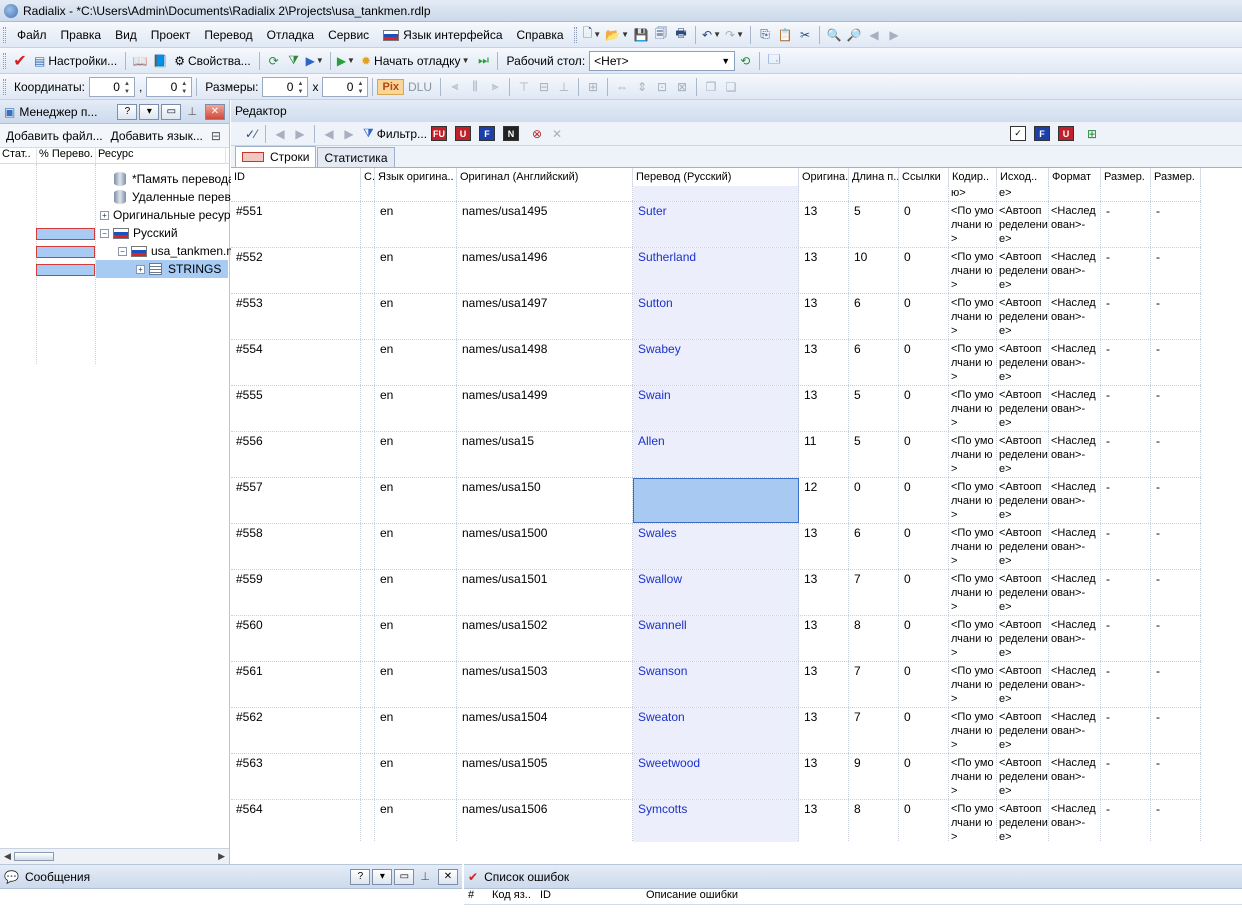  What do you see at coordinates (545, 362) in the screenshot?
I see `cell-original: names/usa1498` at bounding box center [545, 362].